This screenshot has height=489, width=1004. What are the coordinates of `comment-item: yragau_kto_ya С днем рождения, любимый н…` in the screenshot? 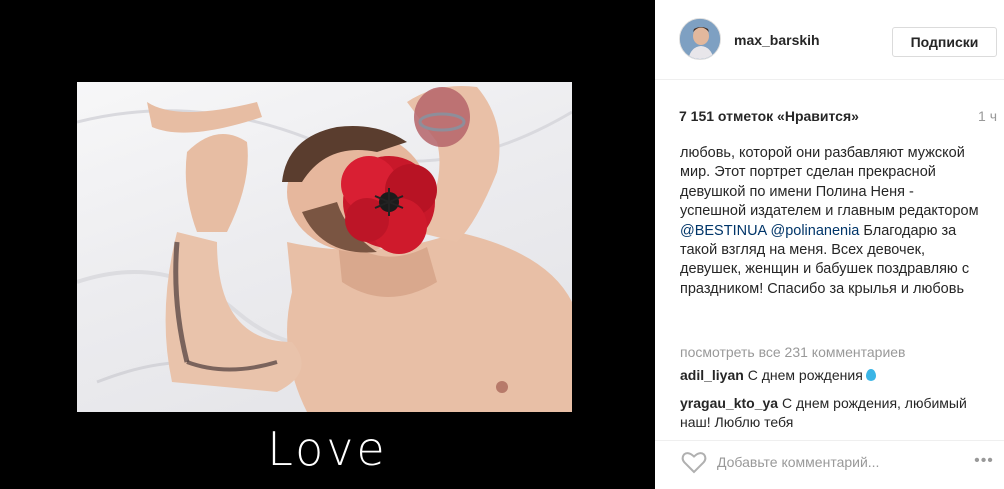 It's located at (830, 413).